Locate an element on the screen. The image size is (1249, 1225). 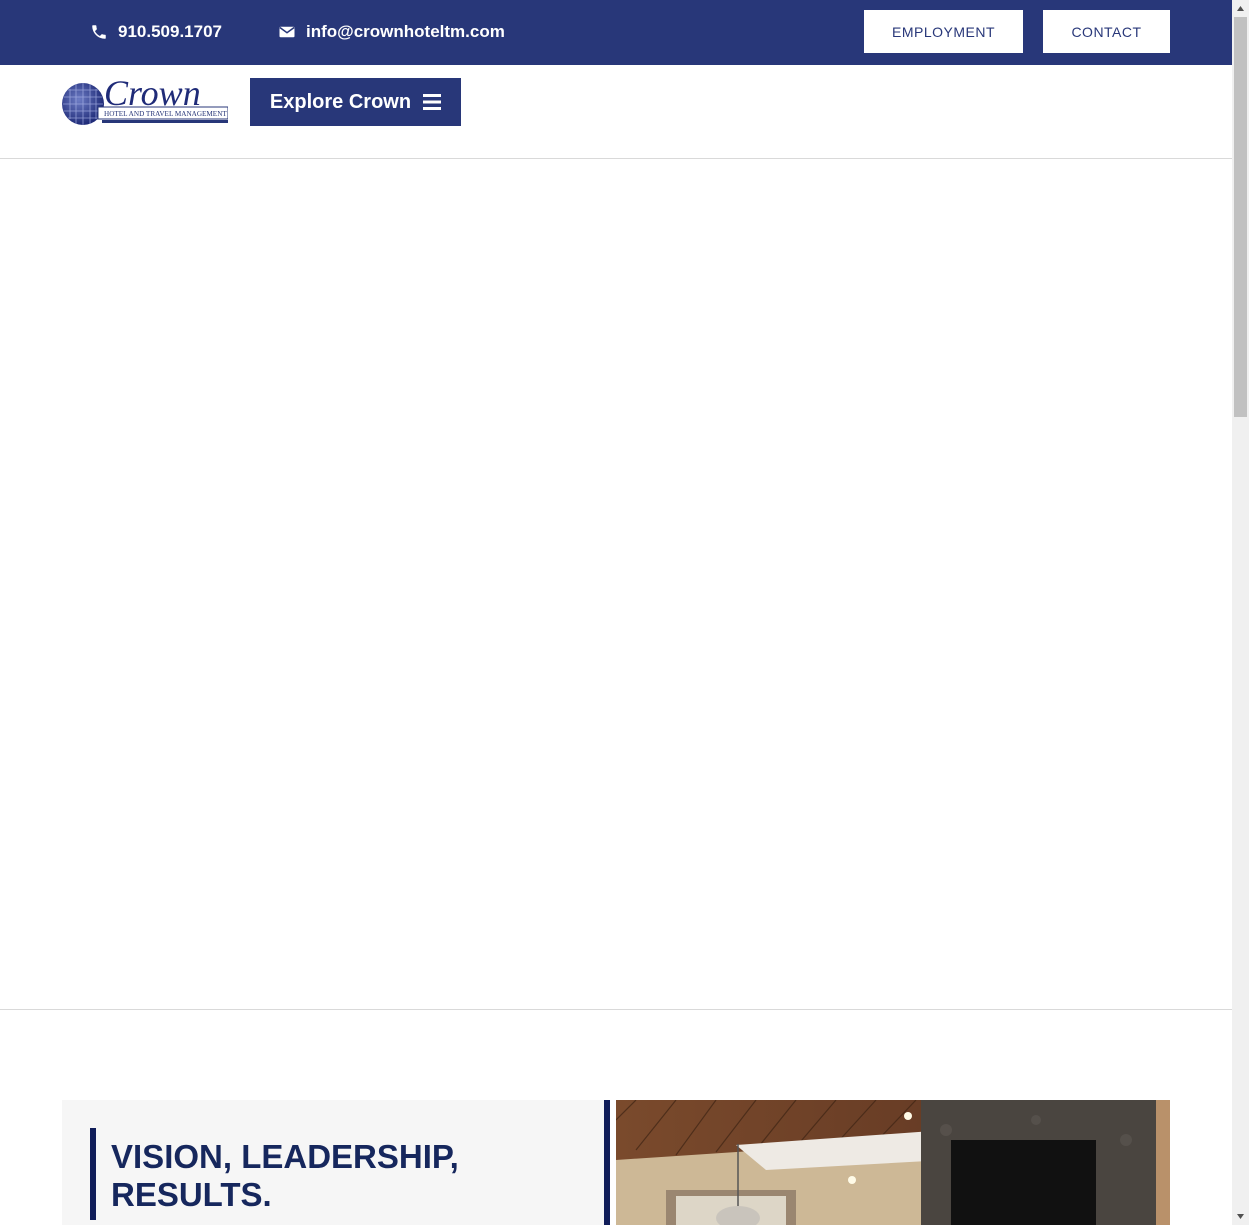
email-link: info@crownhoteltm.com is located at coordinates (391, 32).